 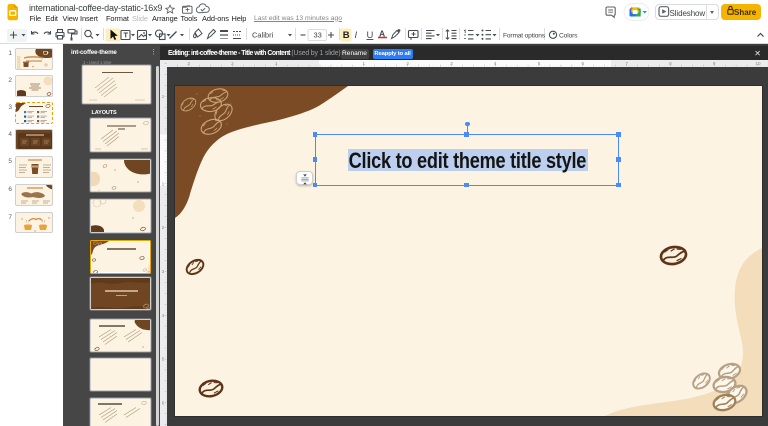 What do you see at coordinates (382, 34) in the screenshot?
I see `svg-text: A` at bounding box center [382, 34].